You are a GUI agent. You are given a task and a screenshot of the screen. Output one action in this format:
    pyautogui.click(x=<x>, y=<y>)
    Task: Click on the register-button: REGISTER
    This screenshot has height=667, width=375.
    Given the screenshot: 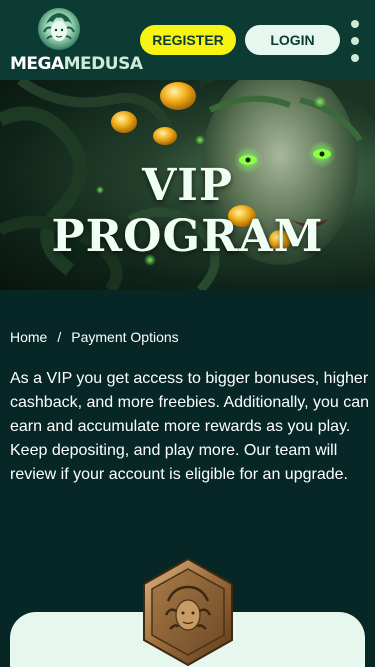 What is the action you would take?
    pyautogui.click(x=188, y=40)
    